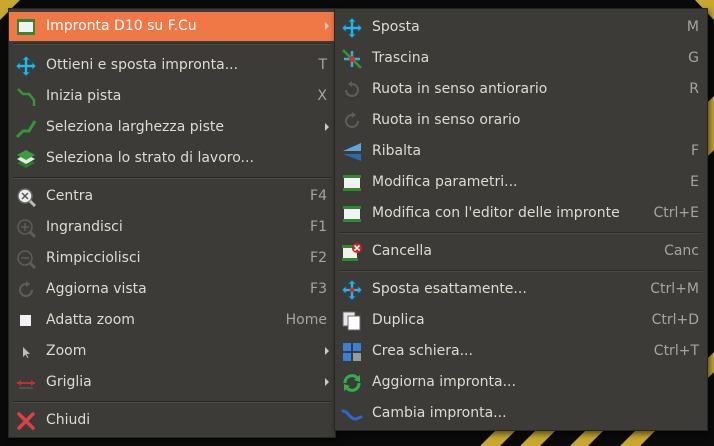 Image resolution: width=714 pixels, height=446 pixels. What do you see at coordinates (172, 420) in the screenshot?
I see `menu-item-close: Chiudi` at bounding box center [172, 420].